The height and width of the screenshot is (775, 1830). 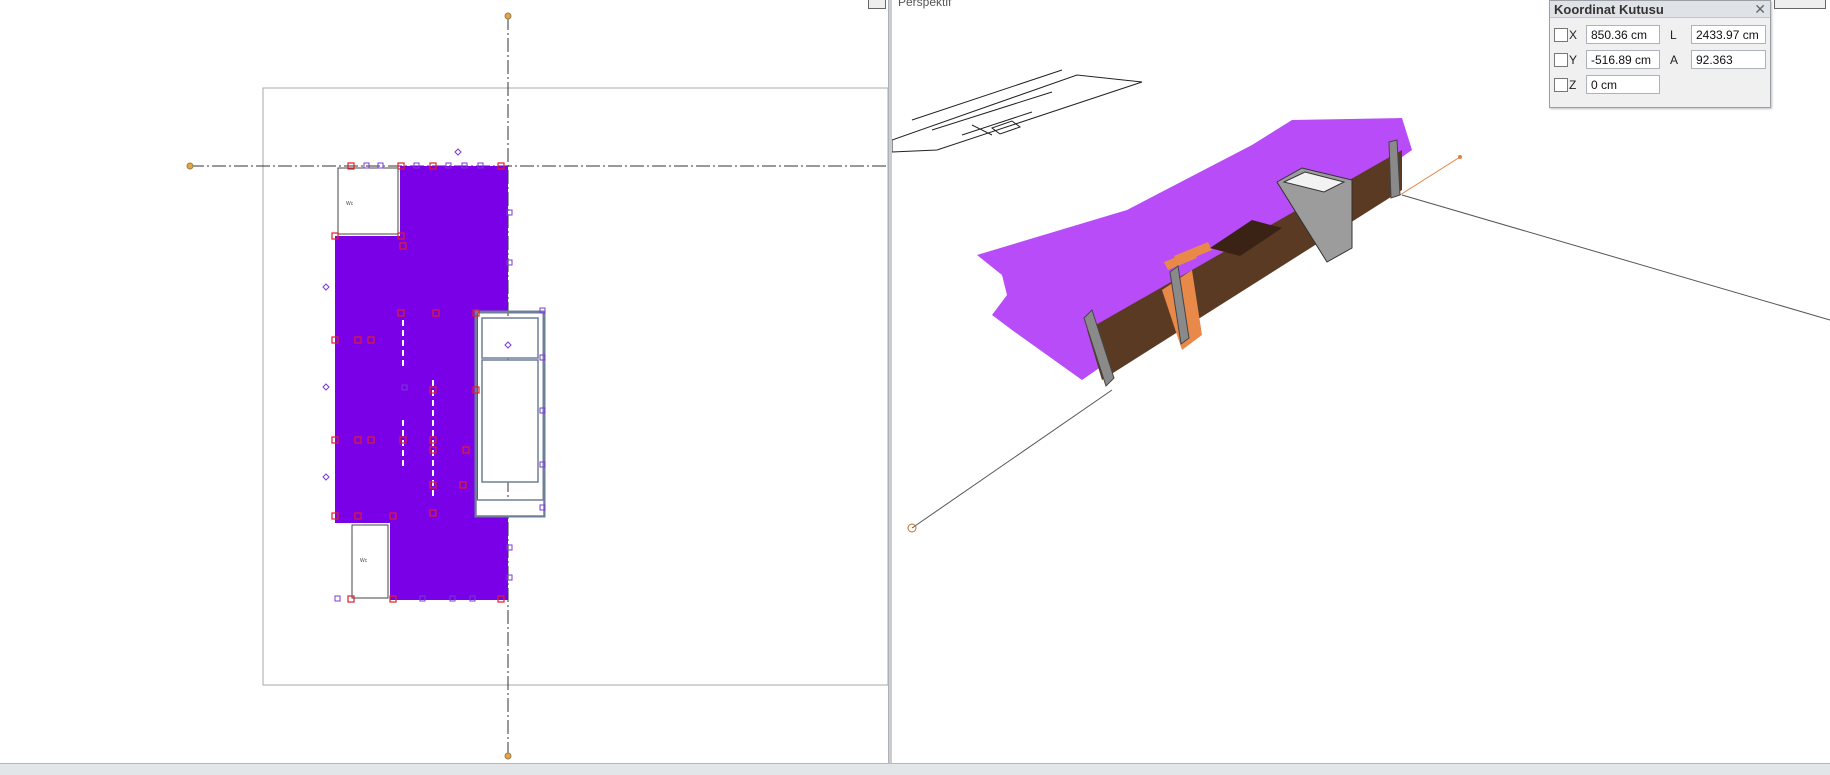 What do you see at coordinates (1674, 60) in the screenshot?
I see `a-label: A` at bounding box center [1674, 60].